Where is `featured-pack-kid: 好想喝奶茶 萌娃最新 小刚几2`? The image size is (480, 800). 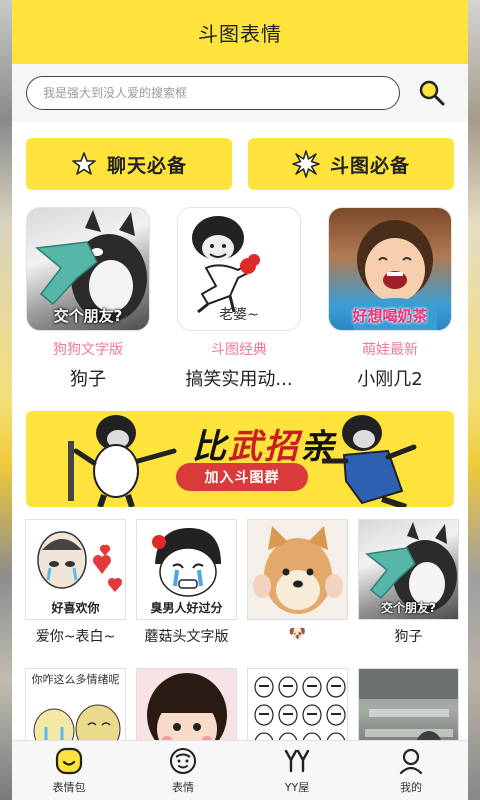
featured-pack-kid: 好想喝奶茶 萌娃最新 小刚几2 is located at coordinates (390, 299).